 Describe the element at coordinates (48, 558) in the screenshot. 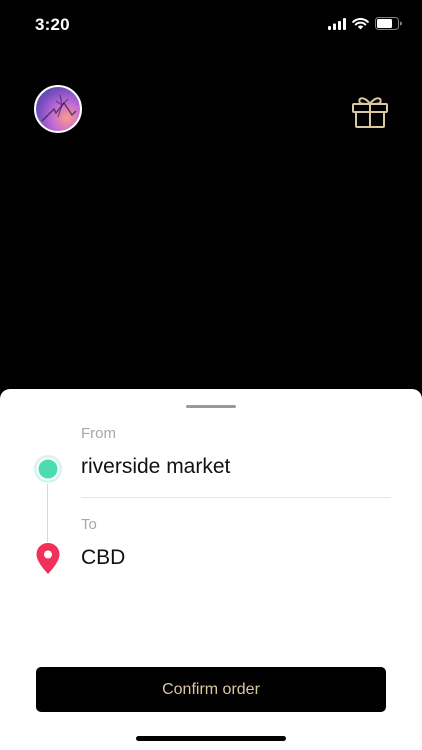

I see `location-pin-icon` at that location.